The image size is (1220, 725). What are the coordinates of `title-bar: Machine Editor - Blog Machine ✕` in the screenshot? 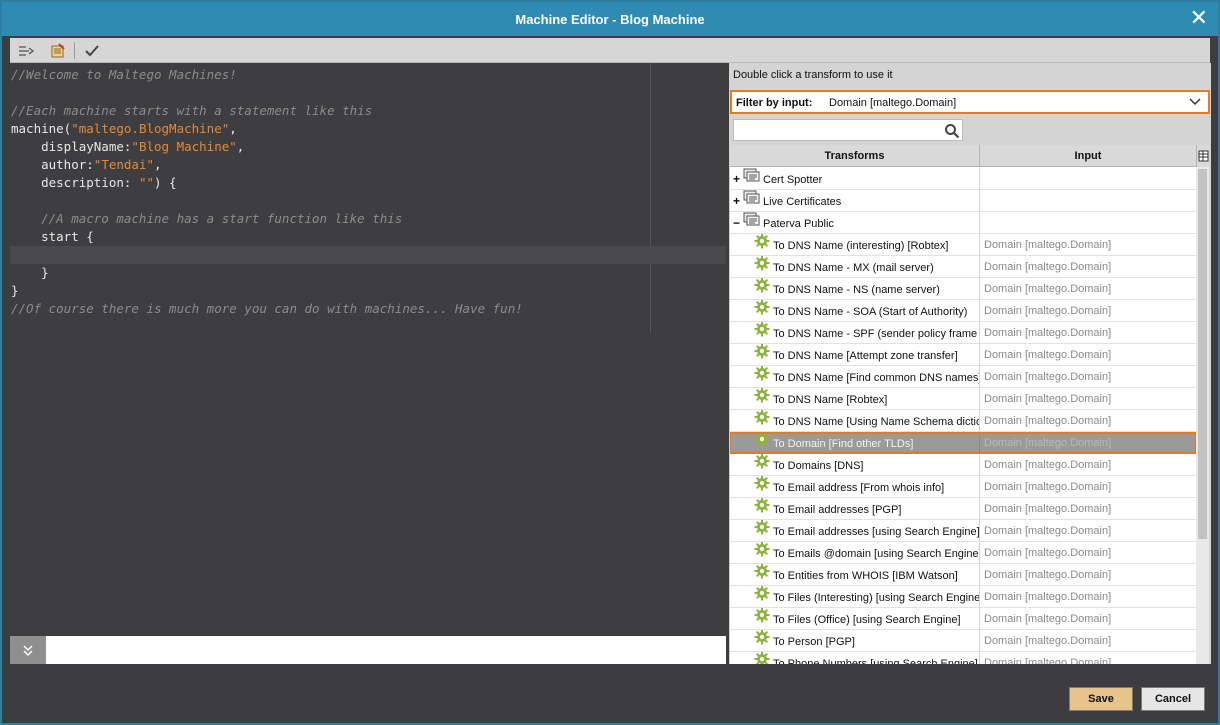 It's located at (610, 19).